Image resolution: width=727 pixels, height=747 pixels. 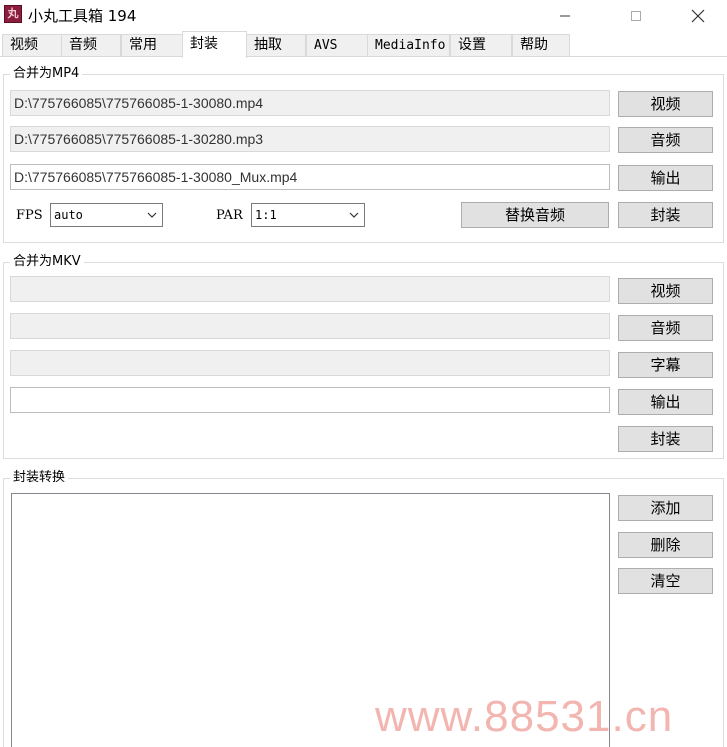 I want to click on par-select-value: 1:1, so click(x=266, y=215).